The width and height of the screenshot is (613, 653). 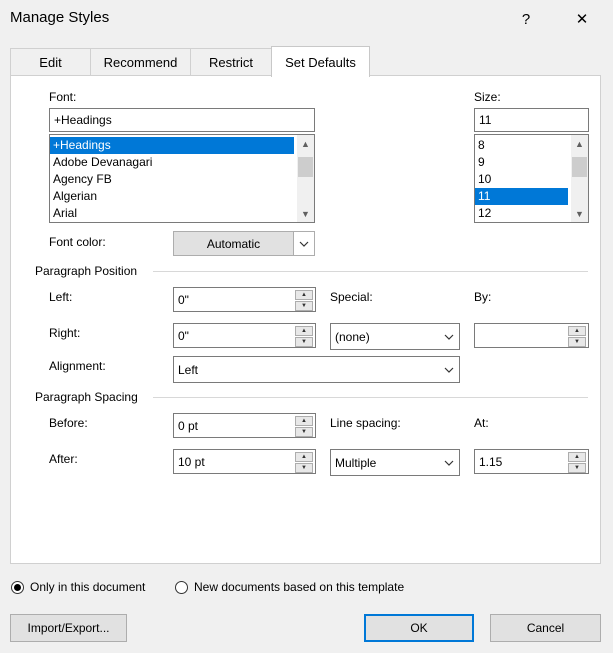 I want to click on window-title: Manage Styles, so click(x=60, y=17).